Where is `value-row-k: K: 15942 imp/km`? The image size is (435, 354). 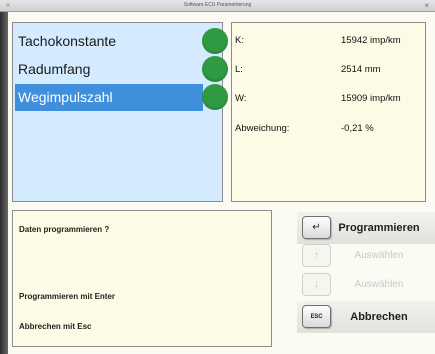 value-row-k: K: 15942 imp/km is located at coordinates (329, 42).